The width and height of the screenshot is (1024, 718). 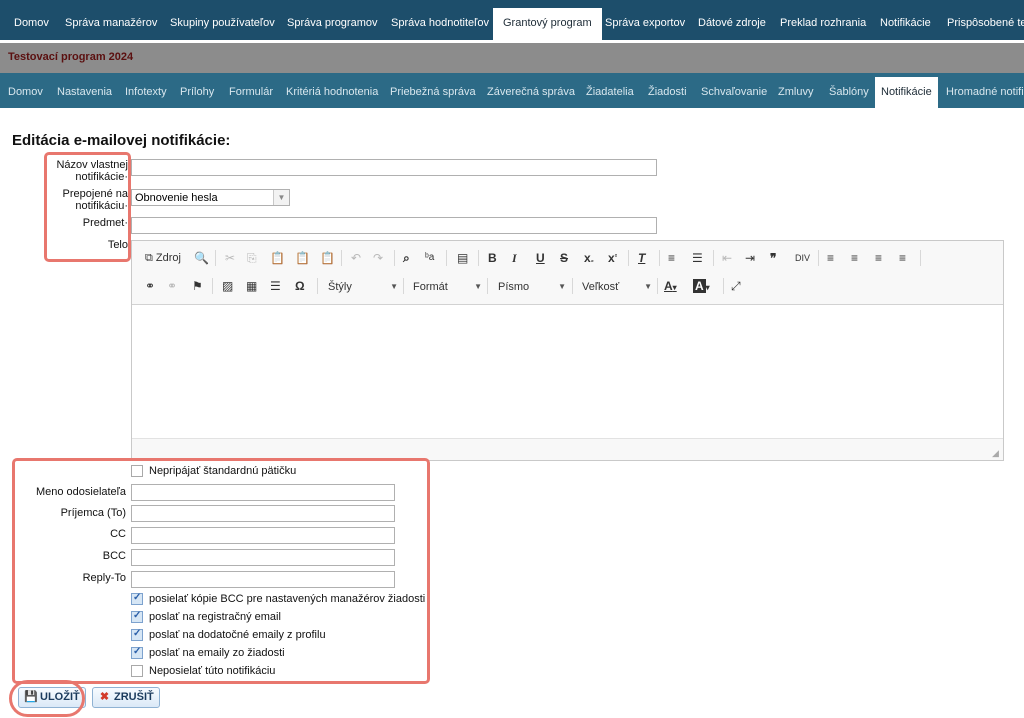 I want to click on superscript-icon: x², so click(x=612, y=258).